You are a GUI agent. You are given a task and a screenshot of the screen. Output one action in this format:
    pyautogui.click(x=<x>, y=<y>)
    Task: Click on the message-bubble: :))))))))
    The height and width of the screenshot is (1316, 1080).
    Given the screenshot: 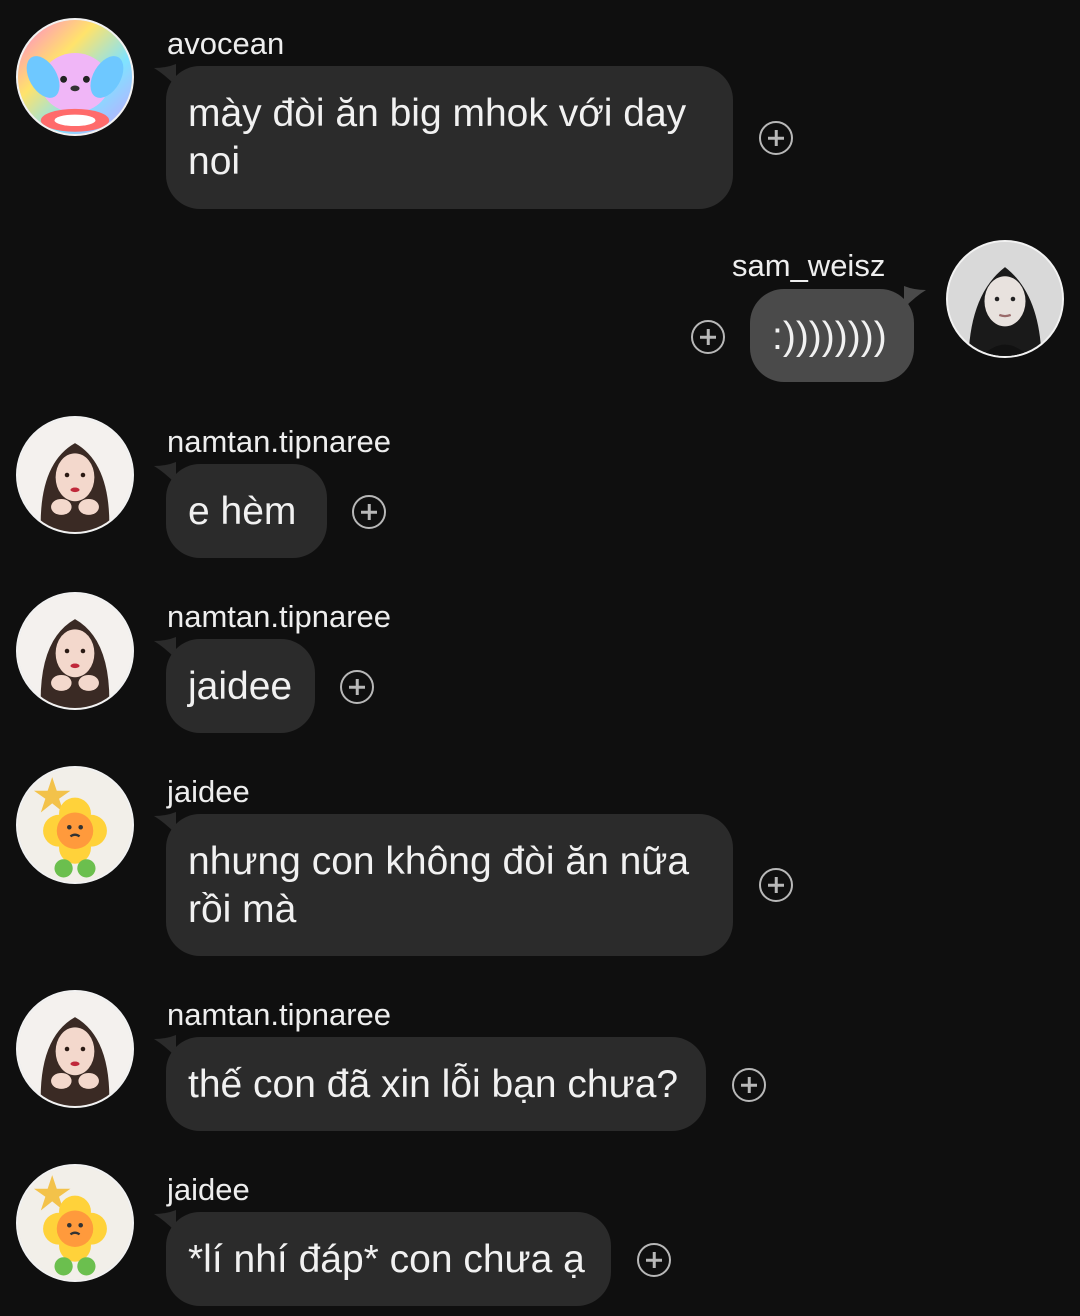 What is the action you would take?
    pyautogui.click(x=832, y=335)
    